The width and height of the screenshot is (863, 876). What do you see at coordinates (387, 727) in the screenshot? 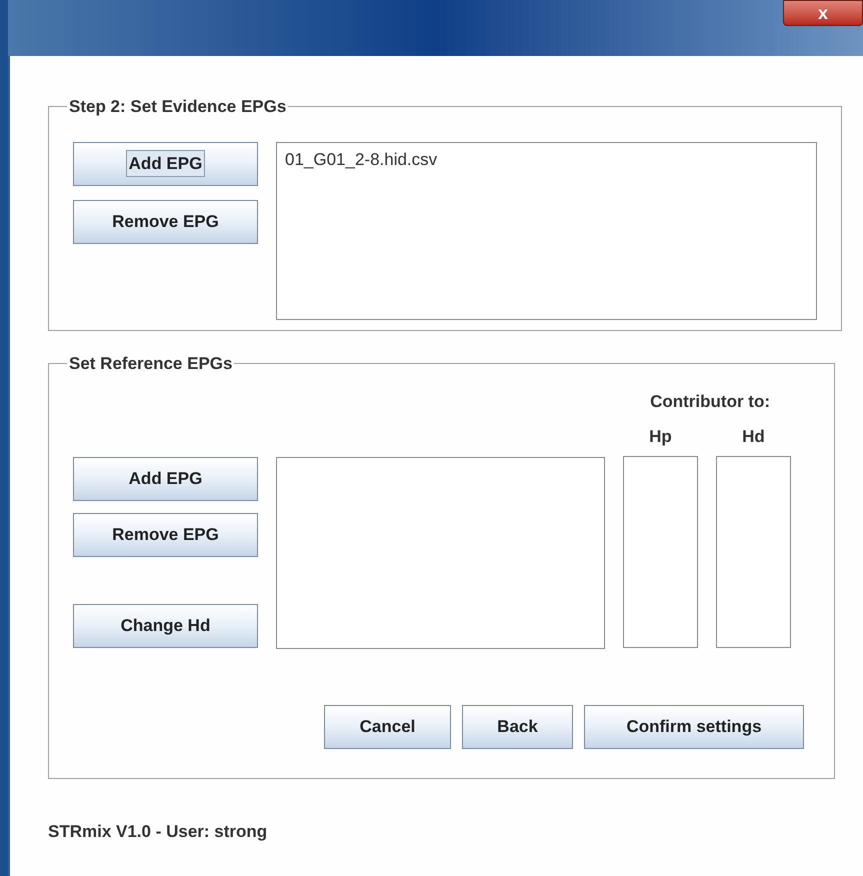
I see `action-button: Cancel` at bounding box center [387, 727].